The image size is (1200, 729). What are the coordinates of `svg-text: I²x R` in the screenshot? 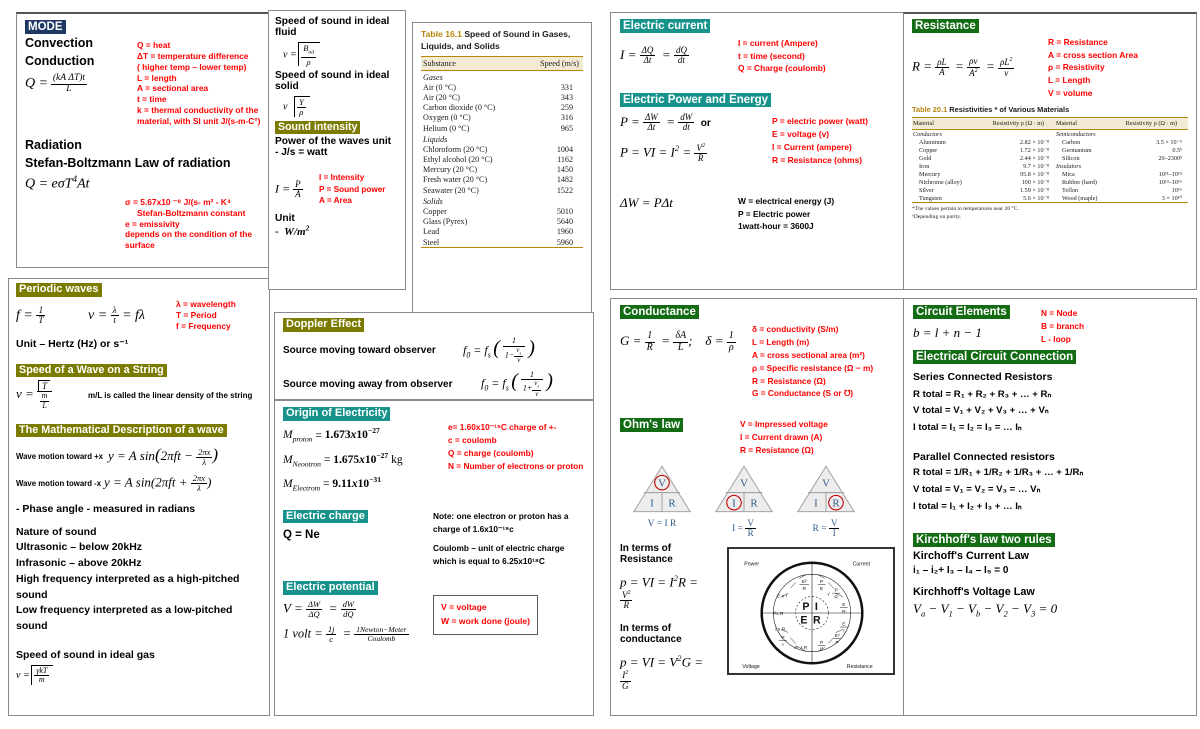 It's located at (778, 614).